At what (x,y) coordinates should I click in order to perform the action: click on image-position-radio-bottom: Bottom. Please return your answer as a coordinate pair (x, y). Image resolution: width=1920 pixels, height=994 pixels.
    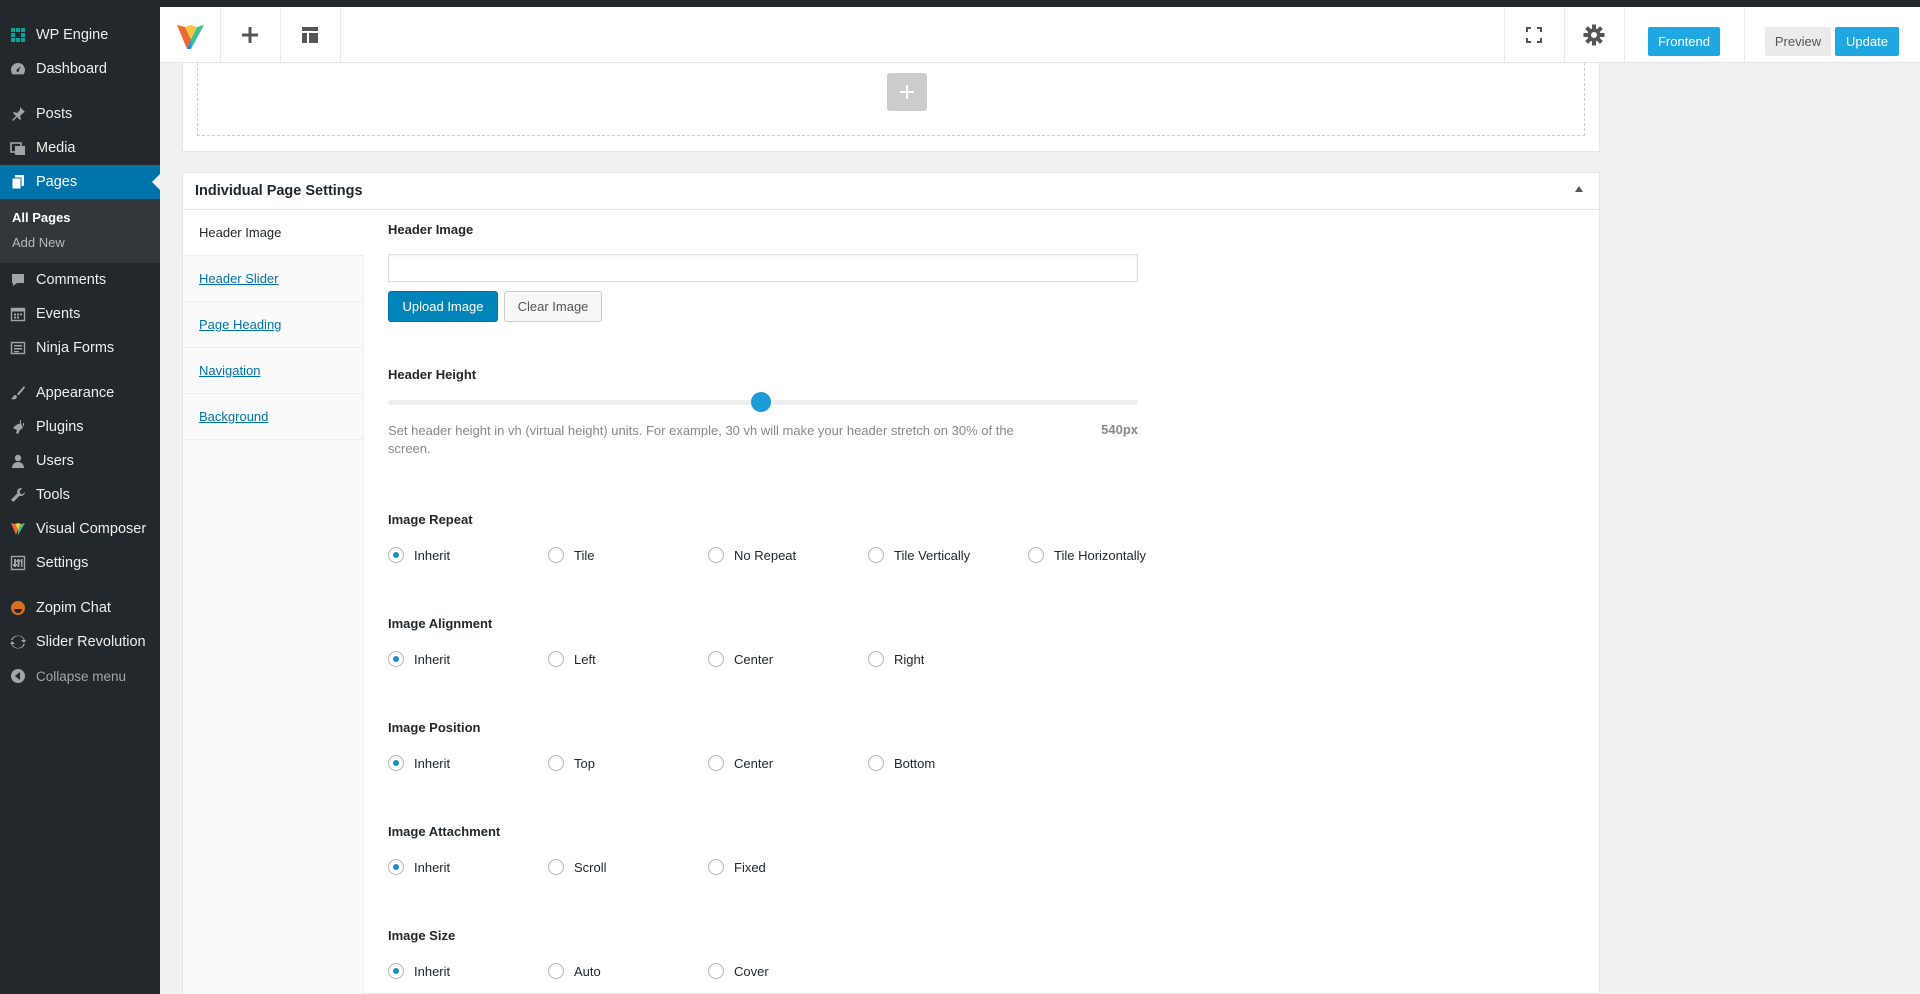
    Looking at the image, I should click on (901, 763).